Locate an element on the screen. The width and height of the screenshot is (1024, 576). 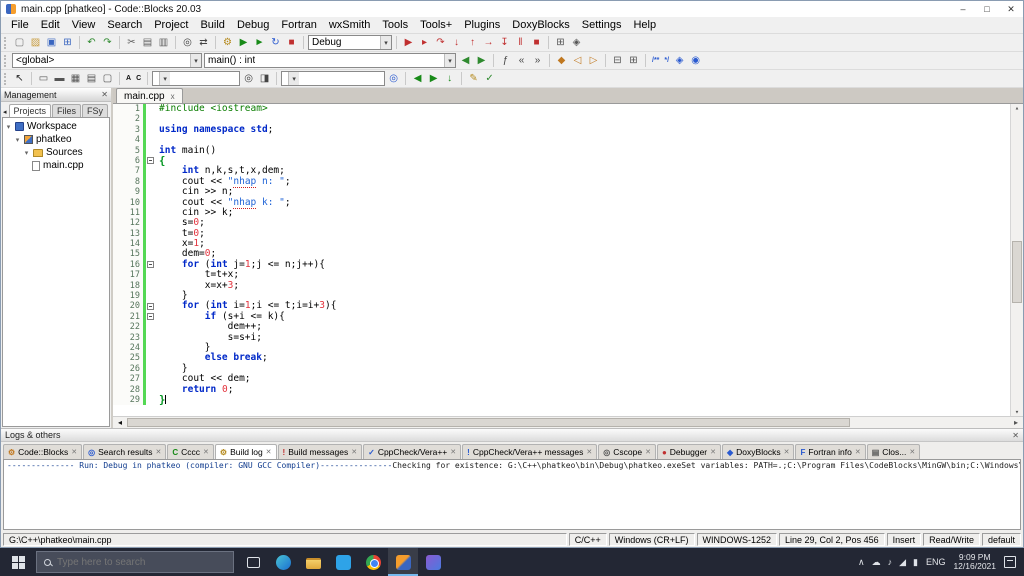
scroll-down-icon: ▾ is located at coordinates (1017, 412).